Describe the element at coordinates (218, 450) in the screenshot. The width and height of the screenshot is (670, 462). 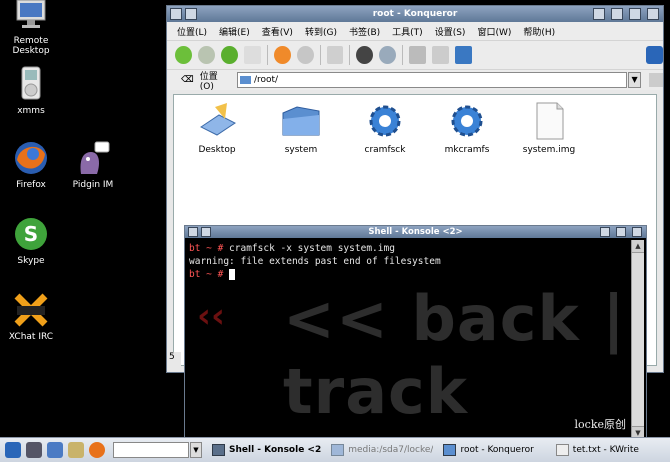
I see `terminal-icon` at that location.